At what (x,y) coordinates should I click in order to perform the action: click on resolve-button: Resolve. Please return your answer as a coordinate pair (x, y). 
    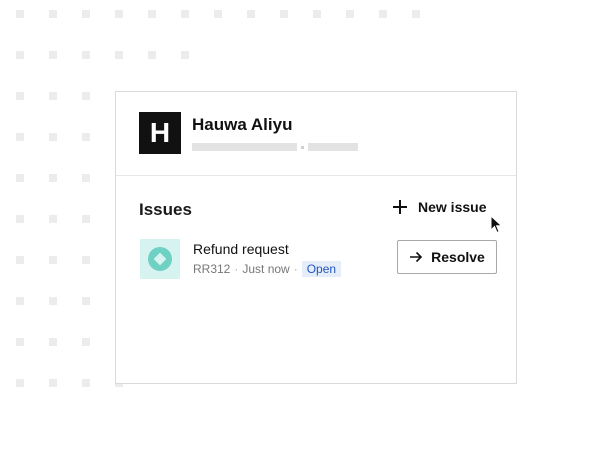
    Looking at the image, I should click on (447, 257).